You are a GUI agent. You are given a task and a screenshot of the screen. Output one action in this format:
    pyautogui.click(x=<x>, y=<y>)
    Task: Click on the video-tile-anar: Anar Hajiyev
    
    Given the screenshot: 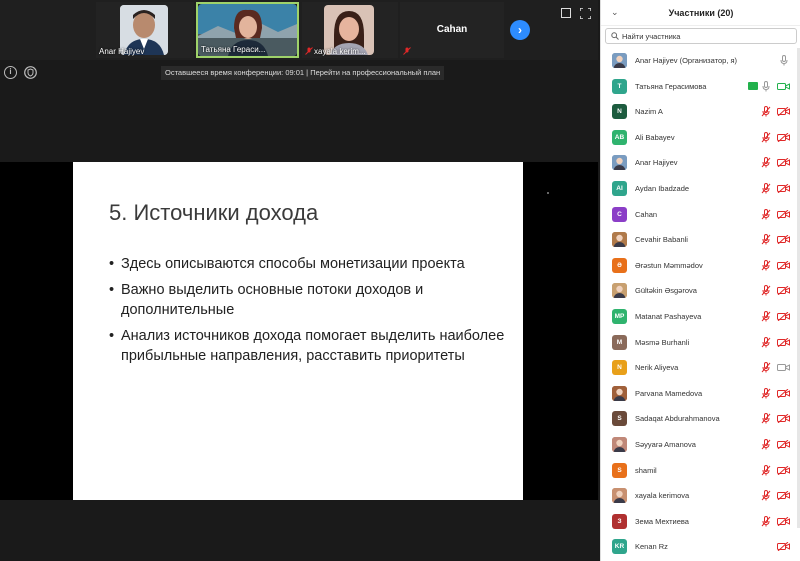 What is the action you would take?
    pyautogui.click(x=145, y=30)
    